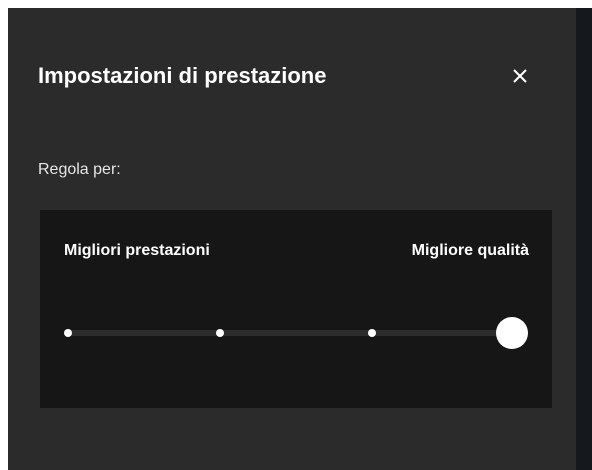 The height and width of the screenshot is (470, 592). What do you see at coordinates (584, 239) in the screenshot?
I see `window-edge` at bounding box center [584, 239].